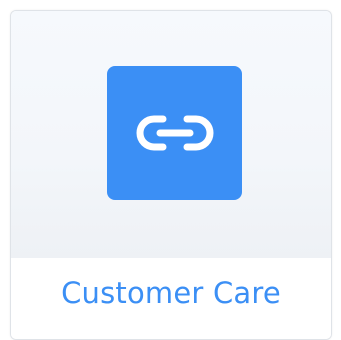 The height and width of the screenshot is (340, 341). What do you see at coordinates (171, 293) in the screenshot?
I see `card-title: Customer Care` at bounding box center [171, 293].